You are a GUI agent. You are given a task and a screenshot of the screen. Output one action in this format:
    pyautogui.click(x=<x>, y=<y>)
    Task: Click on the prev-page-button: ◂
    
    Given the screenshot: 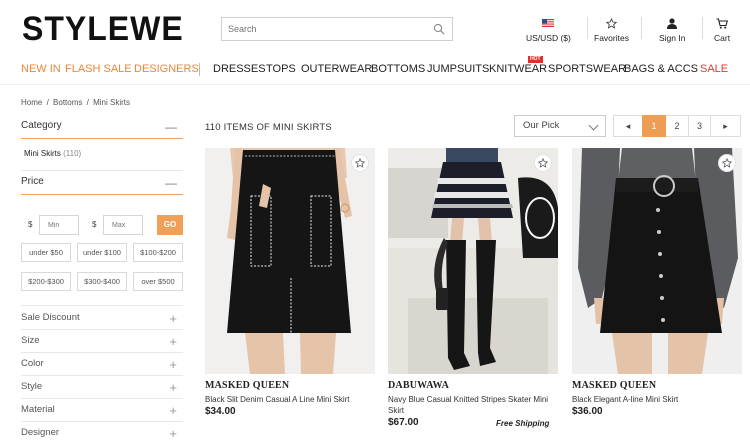 What is the action you would take?
    pyautogui.click(x=628, y=126)
    